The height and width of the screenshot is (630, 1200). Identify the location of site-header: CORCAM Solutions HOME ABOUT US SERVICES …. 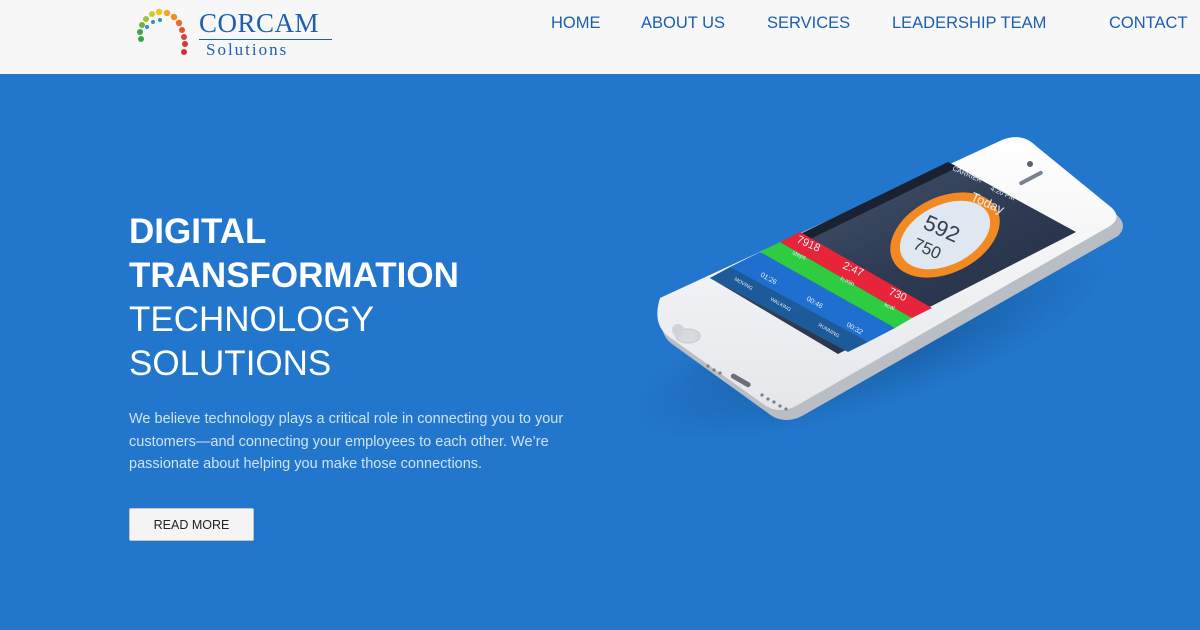
(600, 37).